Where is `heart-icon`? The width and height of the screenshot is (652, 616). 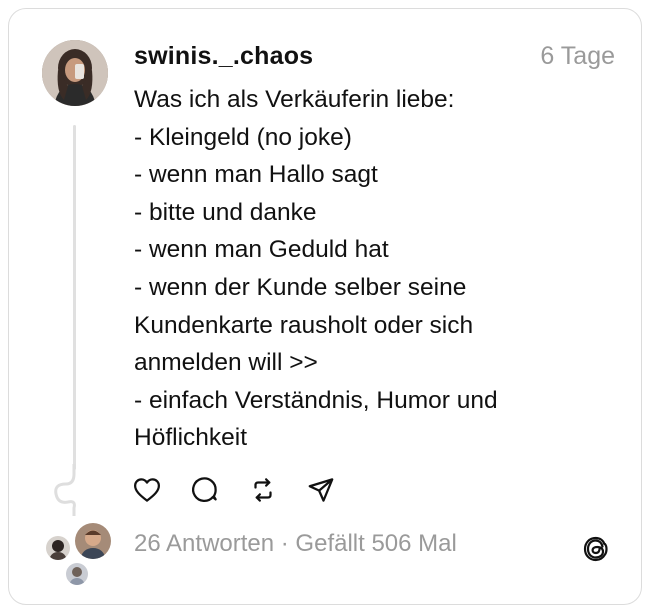 heart-icon is located at coordinates (147, 490).